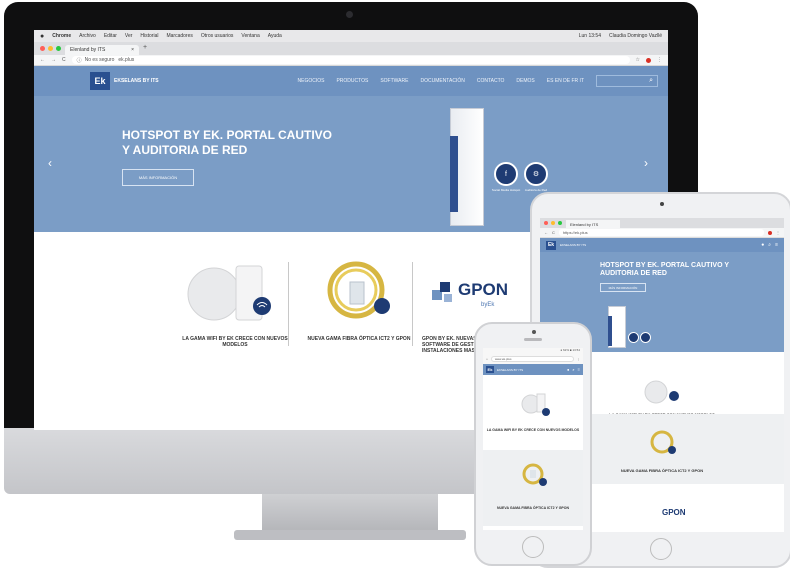 This screenshot has width=790, height=568. What do you see at coordinates (132, 50) in the screenshot?
I see `close-tab-icon: ×` at bounding box center [132, 50].